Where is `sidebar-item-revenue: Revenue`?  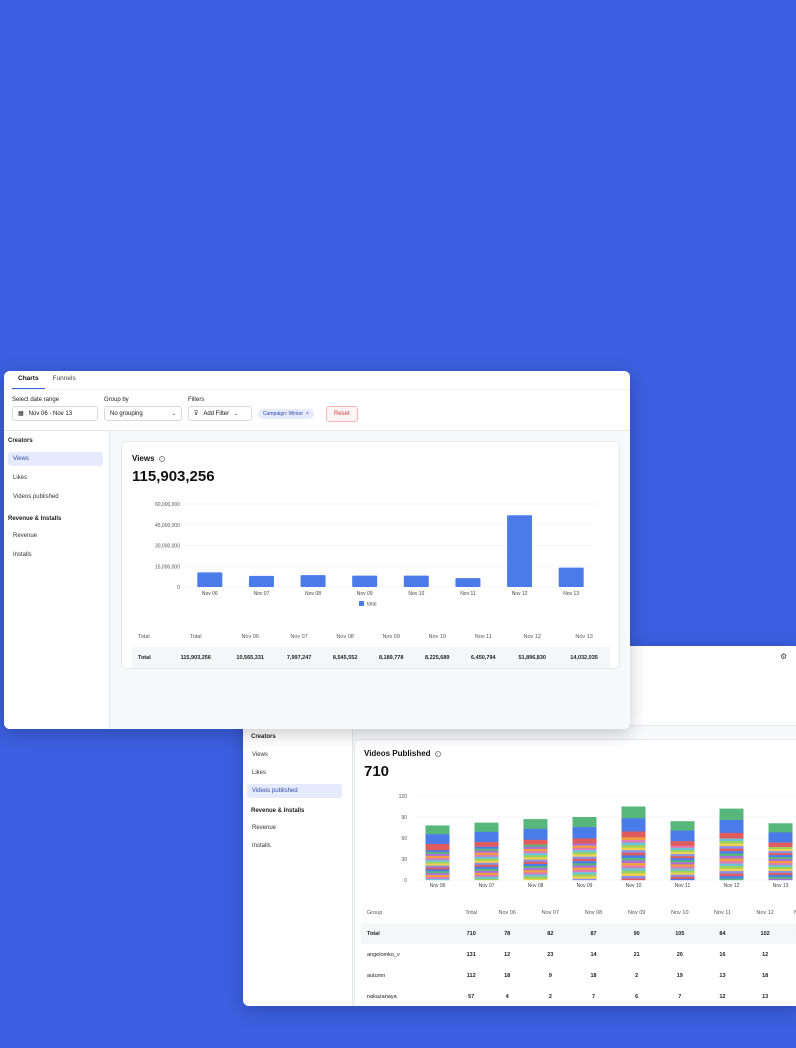 sidebar-item-revenue: Revenue is located at coordinates (294, 828).